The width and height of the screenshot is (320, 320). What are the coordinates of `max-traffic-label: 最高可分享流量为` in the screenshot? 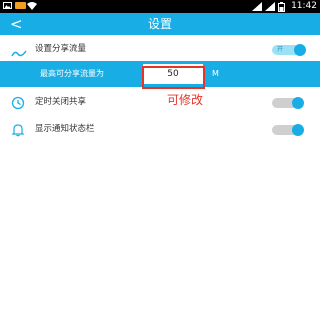 It's located at (72, 73).